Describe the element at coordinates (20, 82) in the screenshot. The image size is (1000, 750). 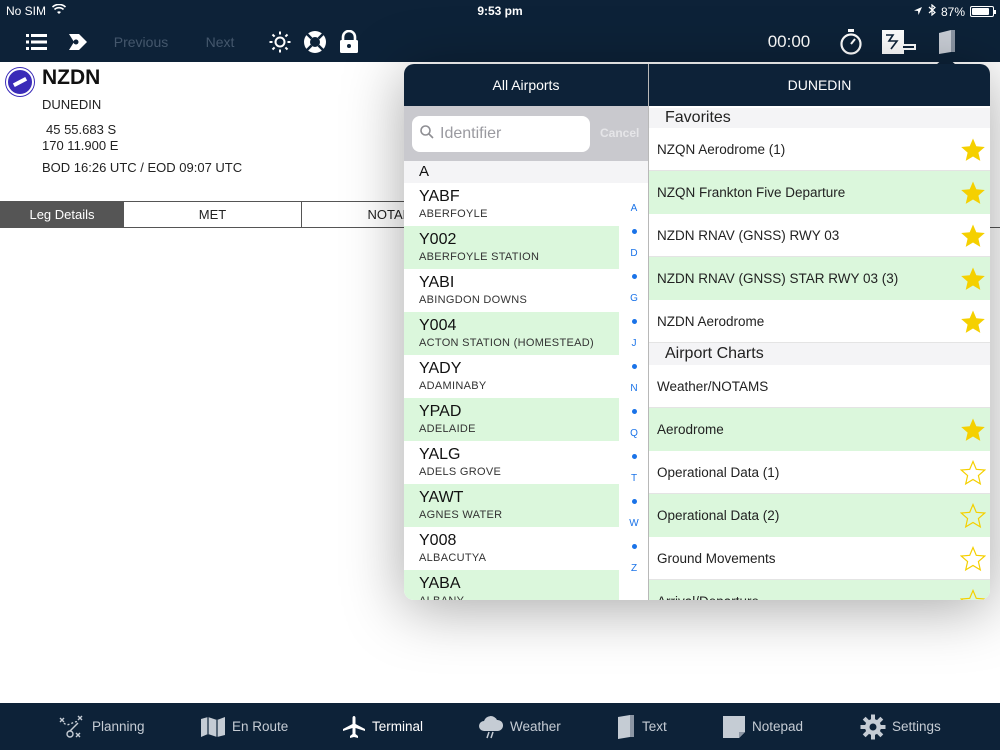
I see `airport-status-icon` at that location.